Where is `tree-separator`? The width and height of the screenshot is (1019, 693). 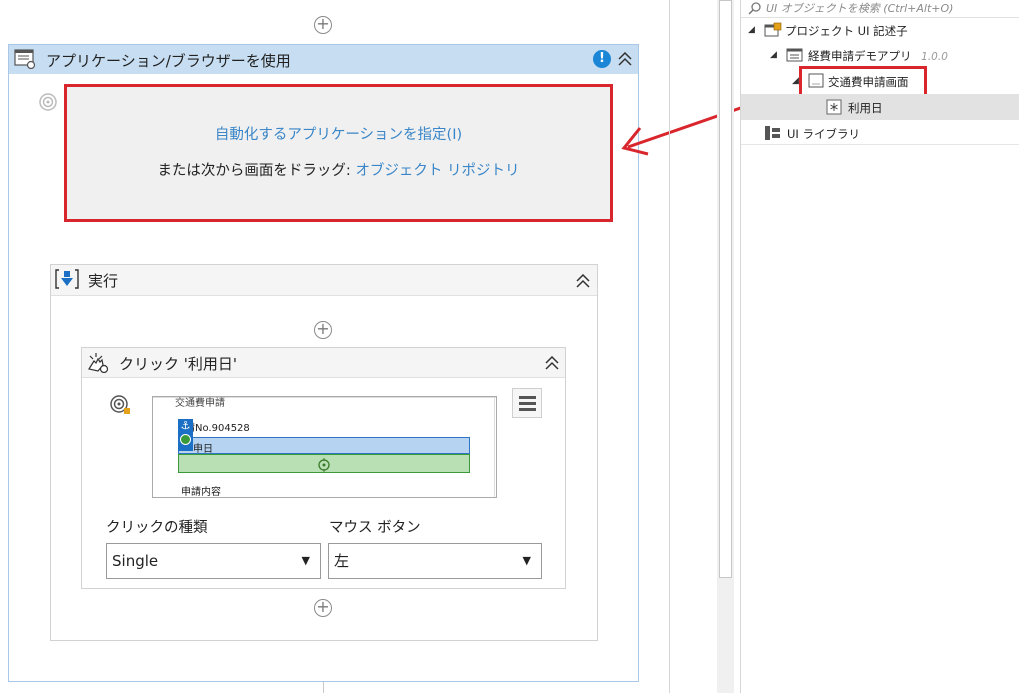 tree-separator is located at coordinates (880, 144).